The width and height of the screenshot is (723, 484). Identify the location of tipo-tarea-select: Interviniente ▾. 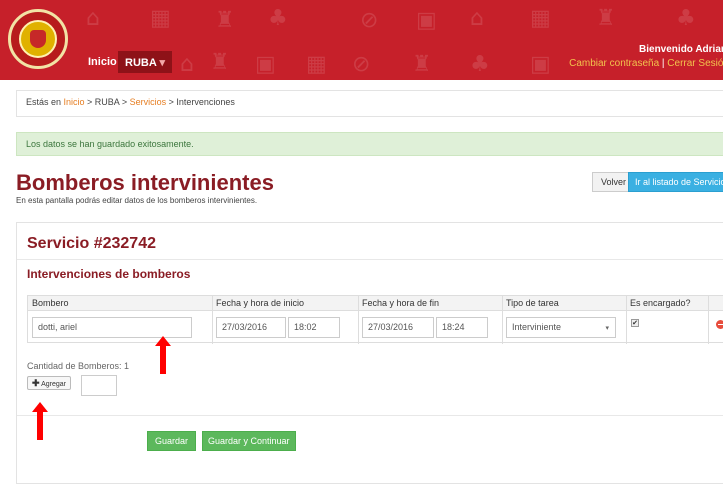
(561, 327).